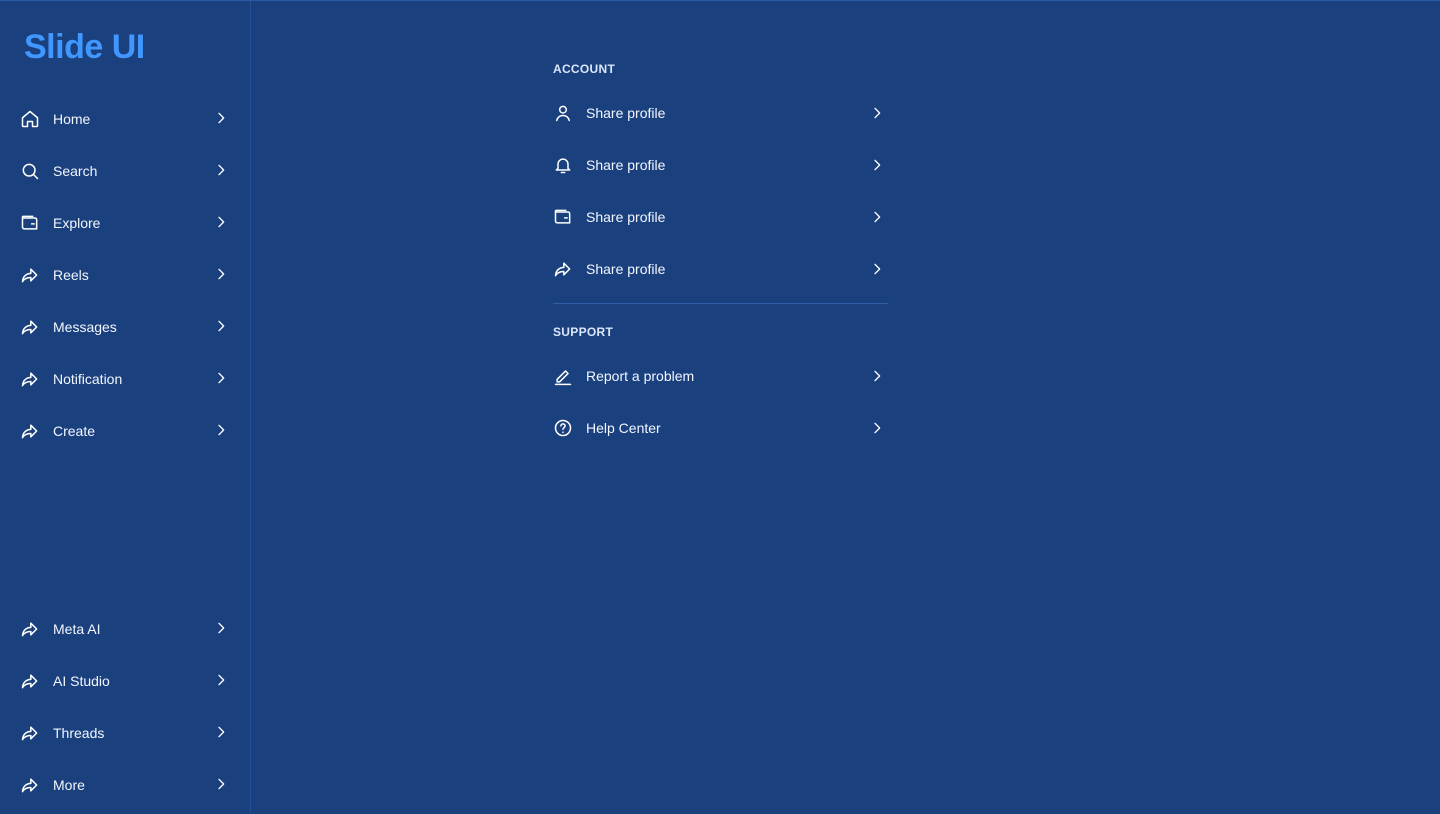  Describe the element at coordinates (125, 785) in the screenshot. I see `sidebar-item-more: More` at that location.